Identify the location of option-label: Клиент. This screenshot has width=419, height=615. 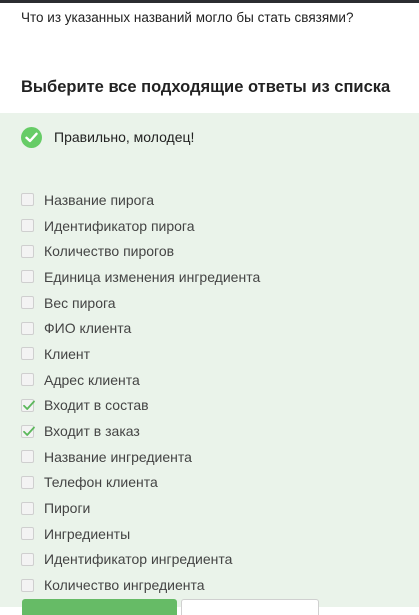
(67, 353).